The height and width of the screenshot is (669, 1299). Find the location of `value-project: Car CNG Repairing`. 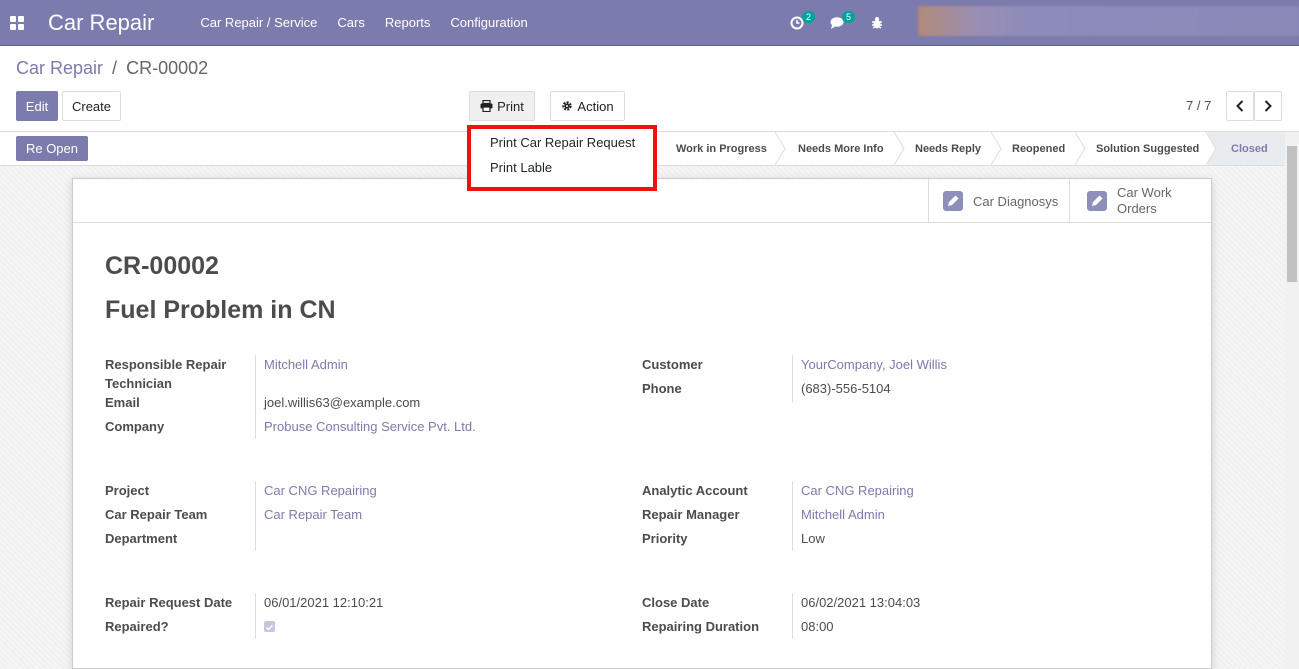

value-project: Car CNG Repairing is located at coordinates (320, 490).